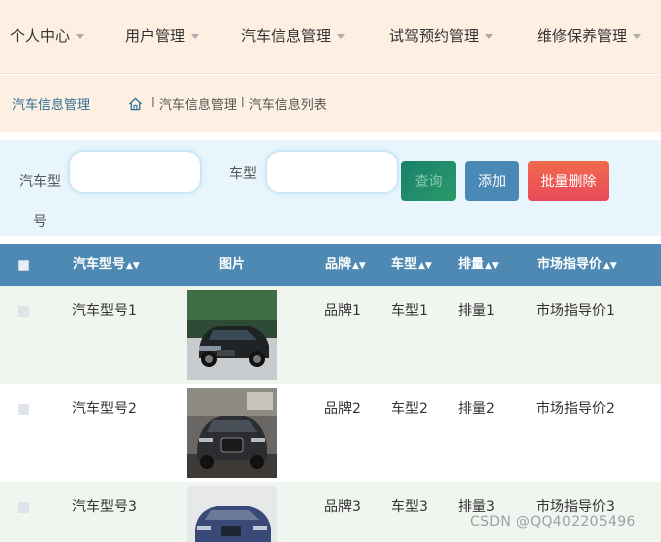 The image size is (661, 542). Describe the element at coordinates (51, 105) in the screenshot. I see `page-title: 汽车信息管理` at that location.